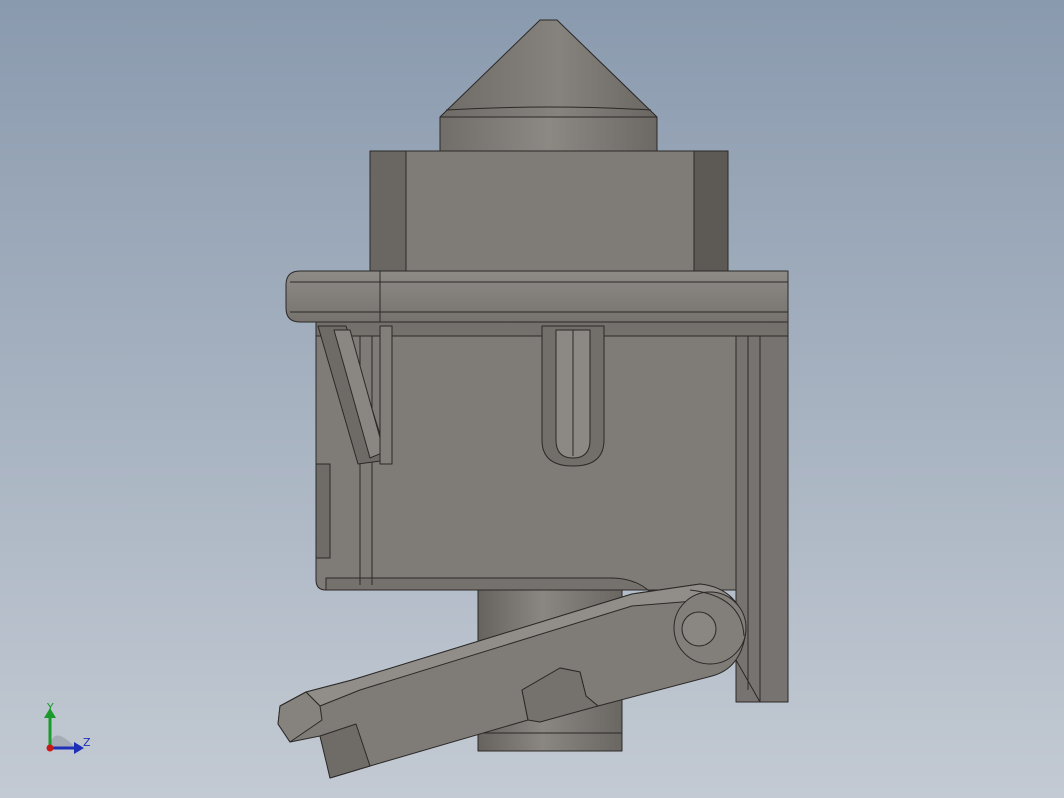 The image size is (1064, 798). I want to click on pivot-hole, so click(699, 629).